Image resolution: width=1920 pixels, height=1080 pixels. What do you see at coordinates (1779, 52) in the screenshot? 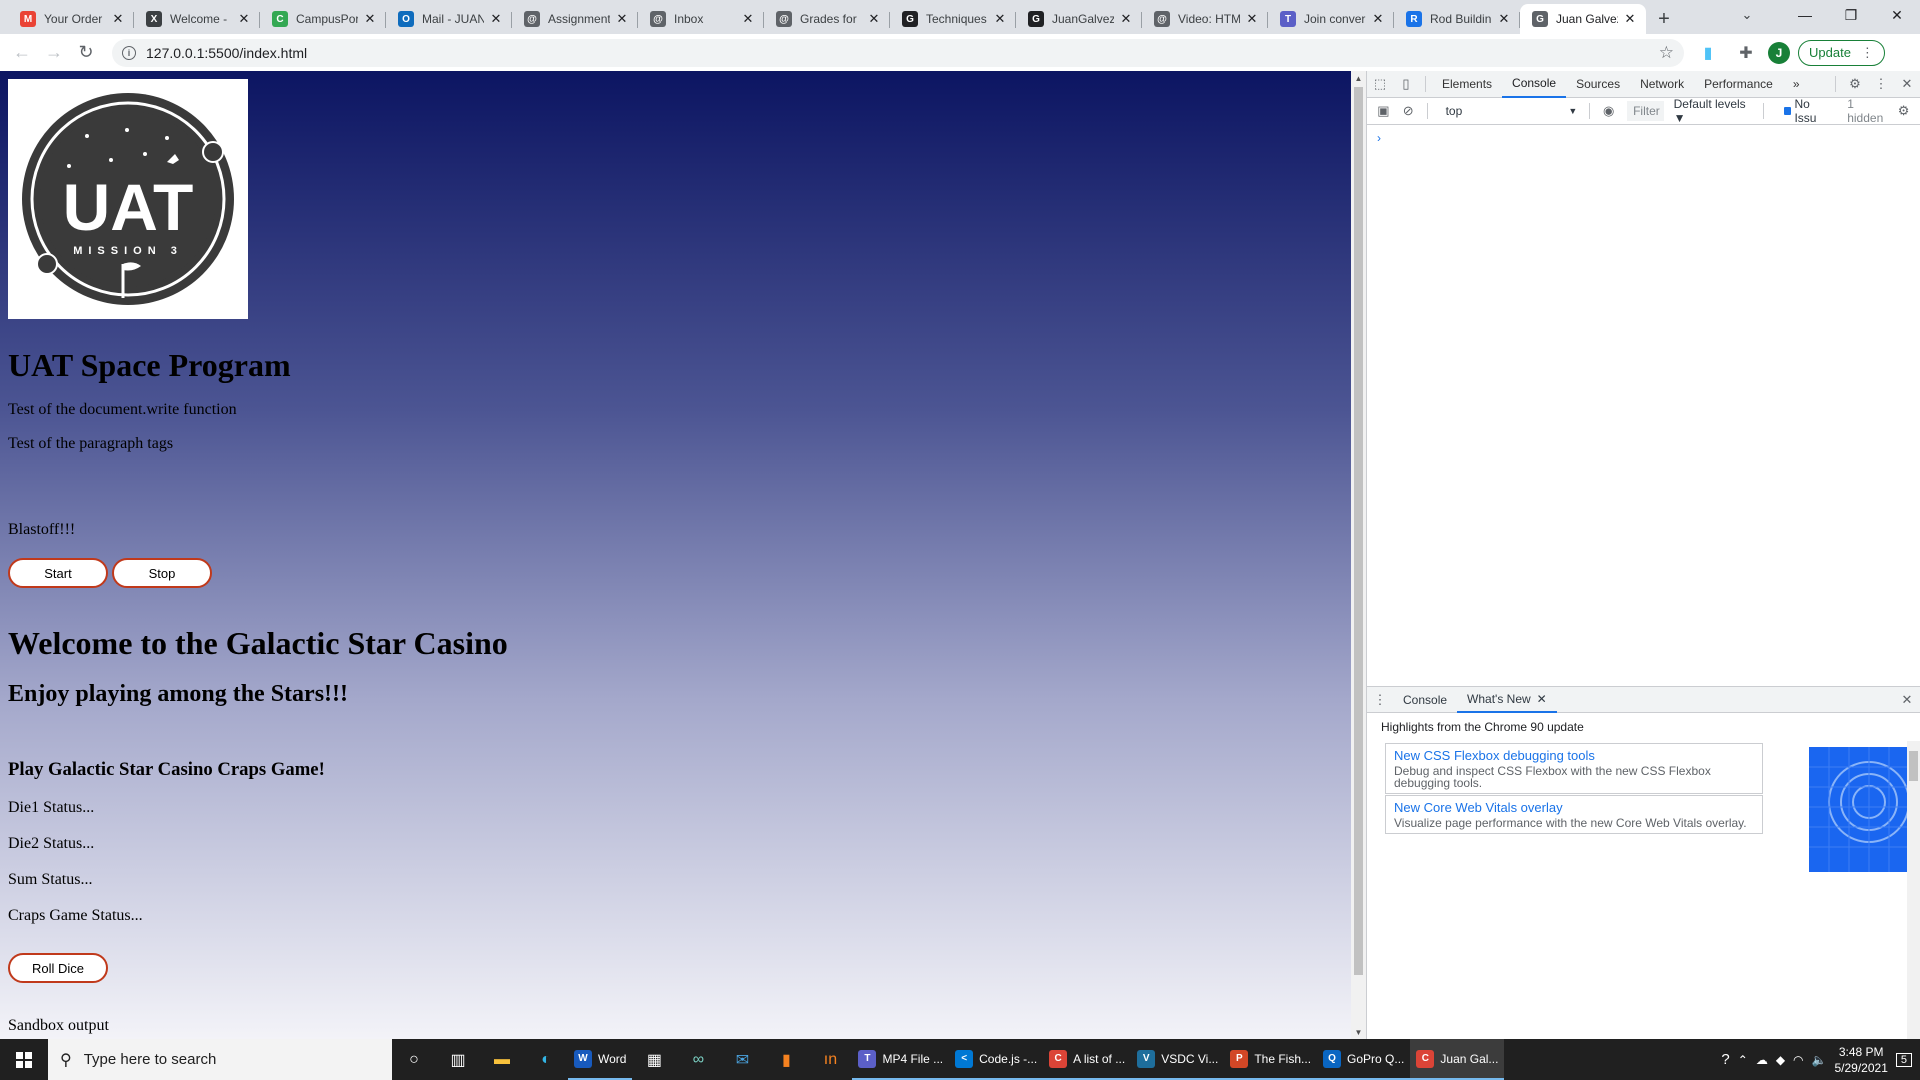
I see `profile-avatar: J` at bounding box center [1779, 52].